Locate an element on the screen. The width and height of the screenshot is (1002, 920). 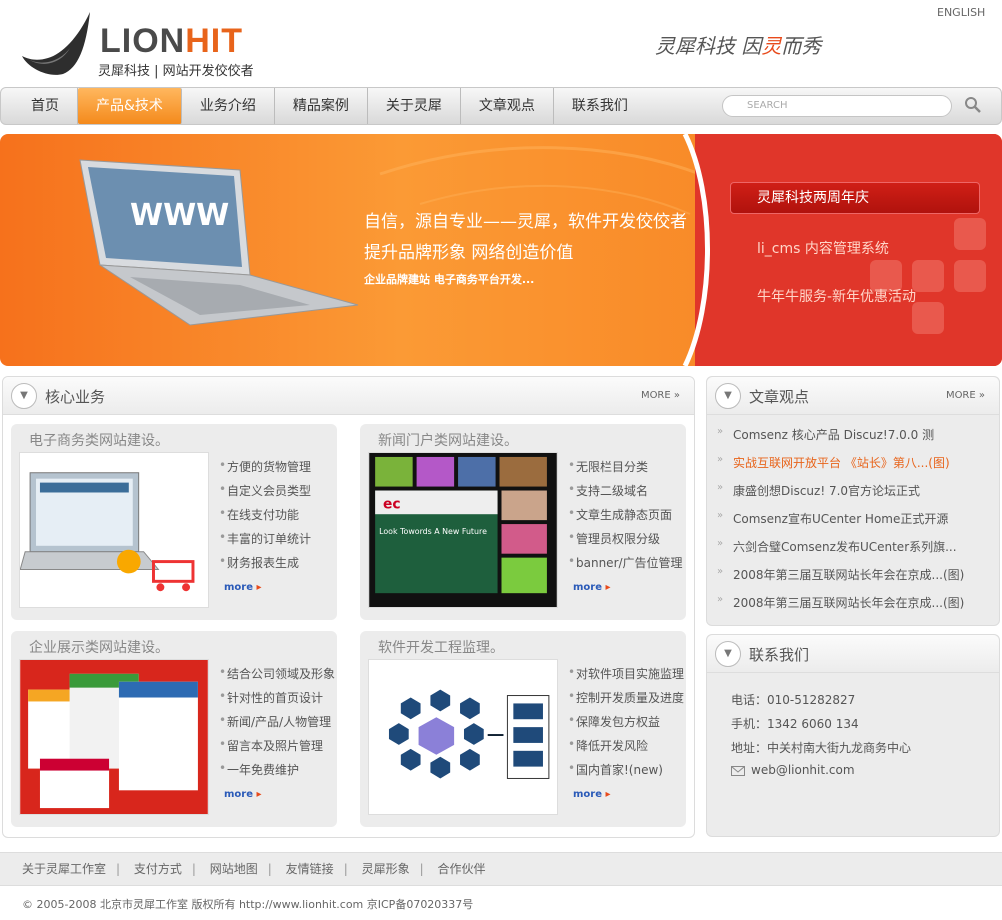
logo-swoosh-icon is located at coordinates (56, 43).